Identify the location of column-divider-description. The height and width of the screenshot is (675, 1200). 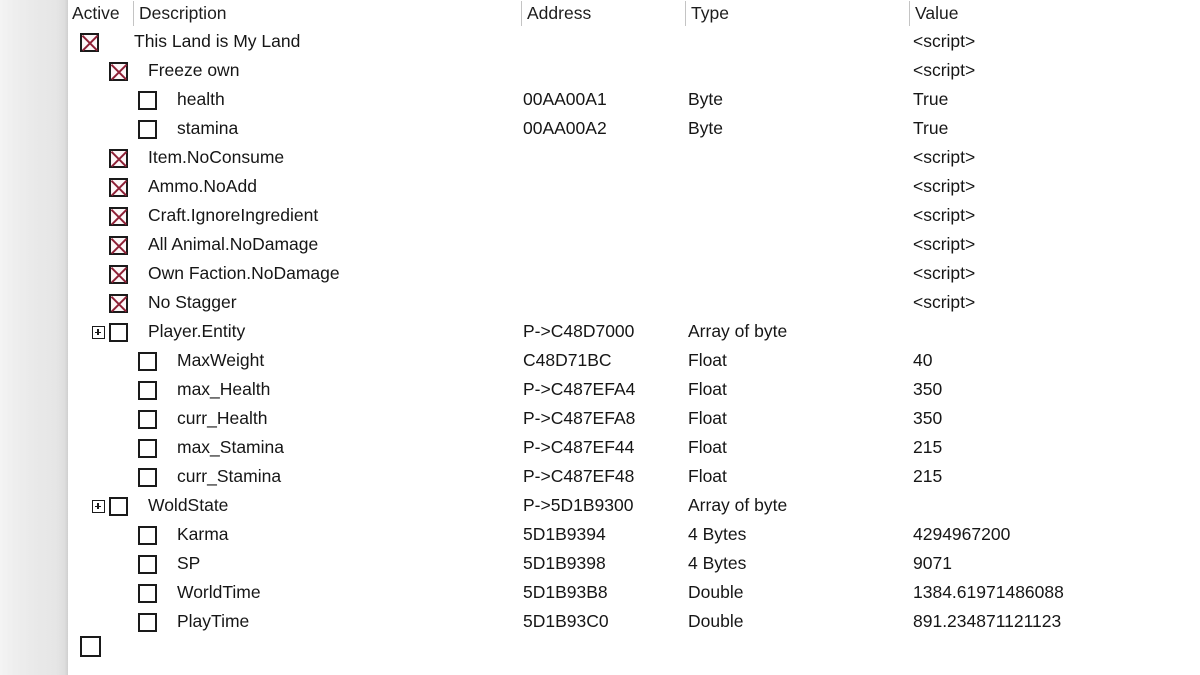
(521, 13).